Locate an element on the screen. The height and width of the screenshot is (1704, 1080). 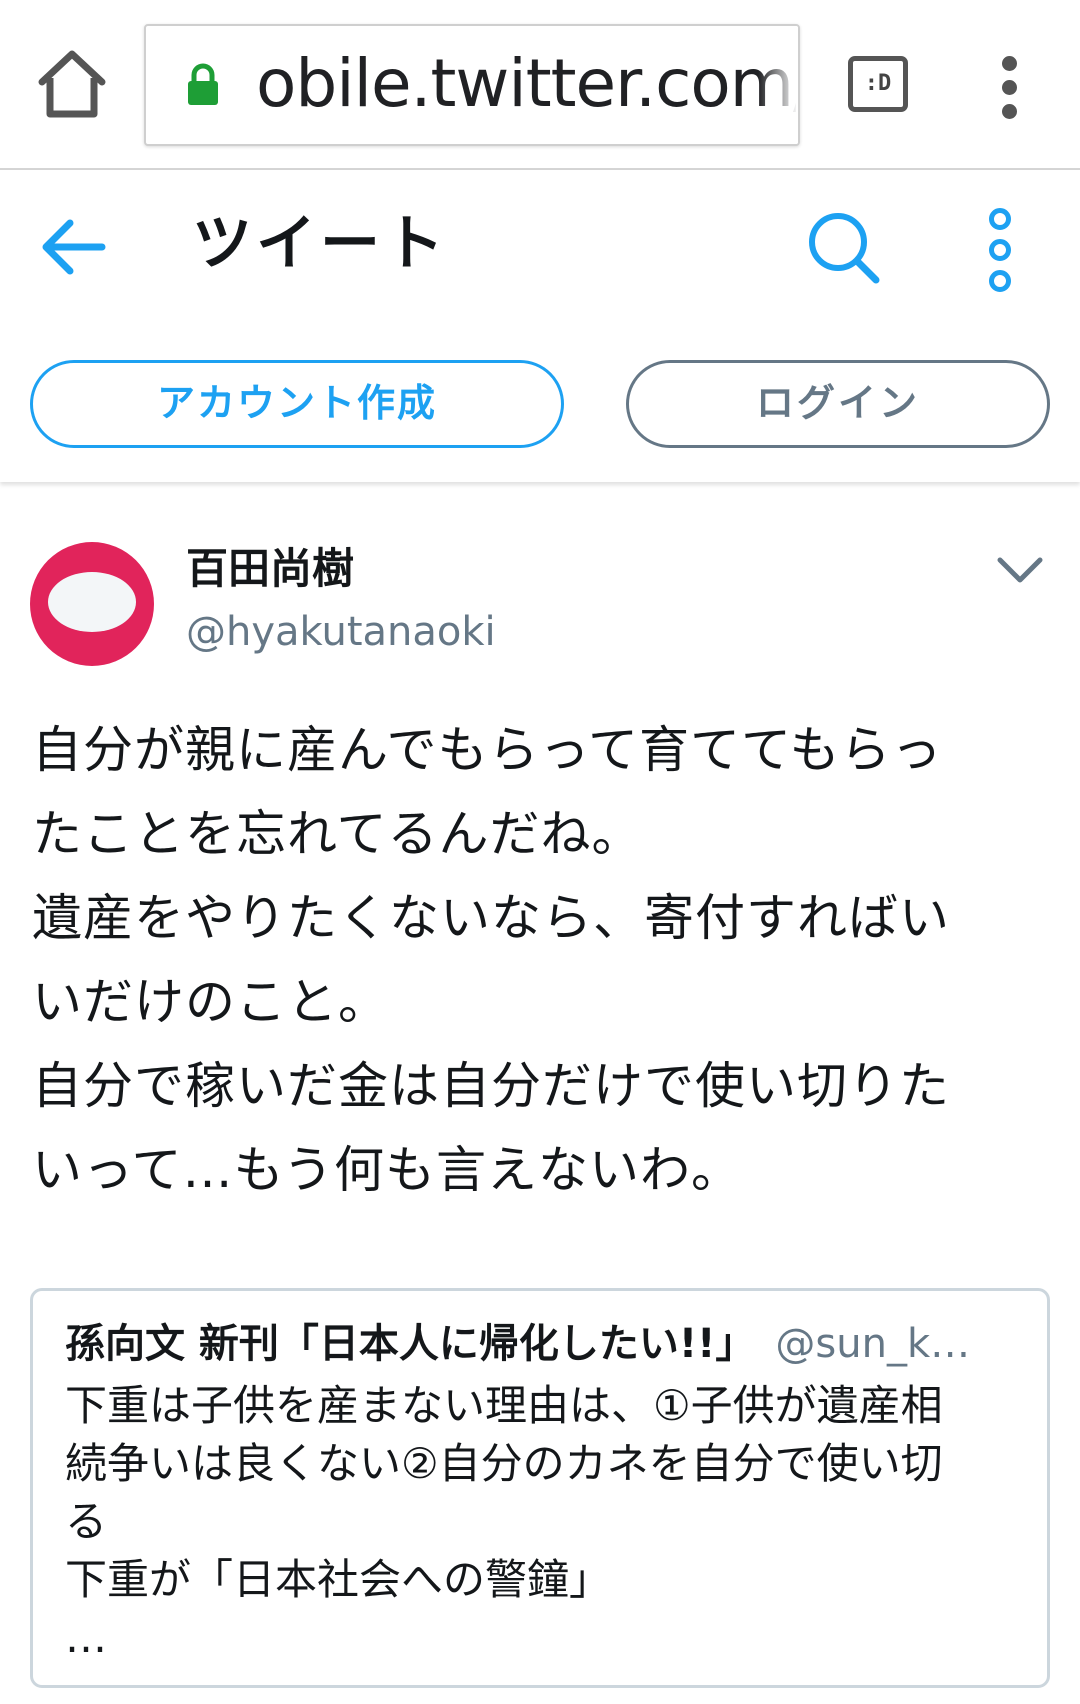
avatar is located at coordinates (92, 604).